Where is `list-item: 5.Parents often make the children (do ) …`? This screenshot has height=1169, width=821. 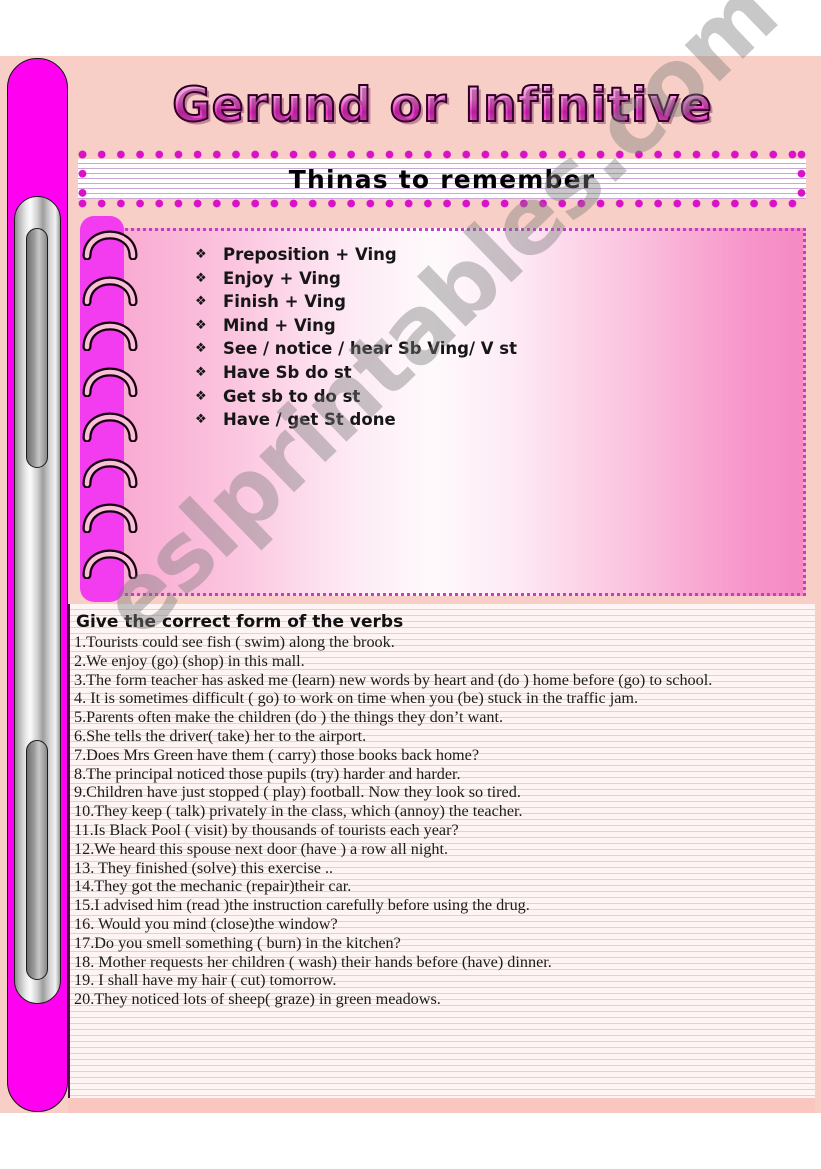 list-item: 5.Parents often make the children (do ) … is located at coordinates (289, 717).